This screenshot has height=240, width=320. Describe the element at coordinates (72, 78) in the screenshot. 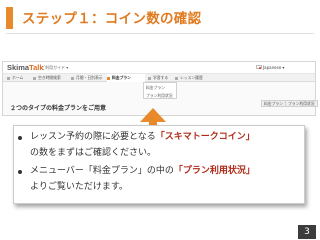

I see `calendar-icon` at that location.